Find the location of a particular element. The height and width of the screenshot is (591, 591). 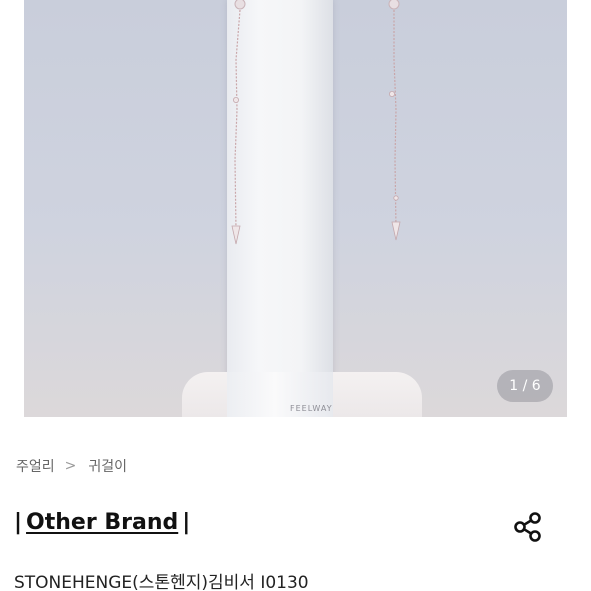

brand-name: Other Brand is located at coordinates (102, 522).